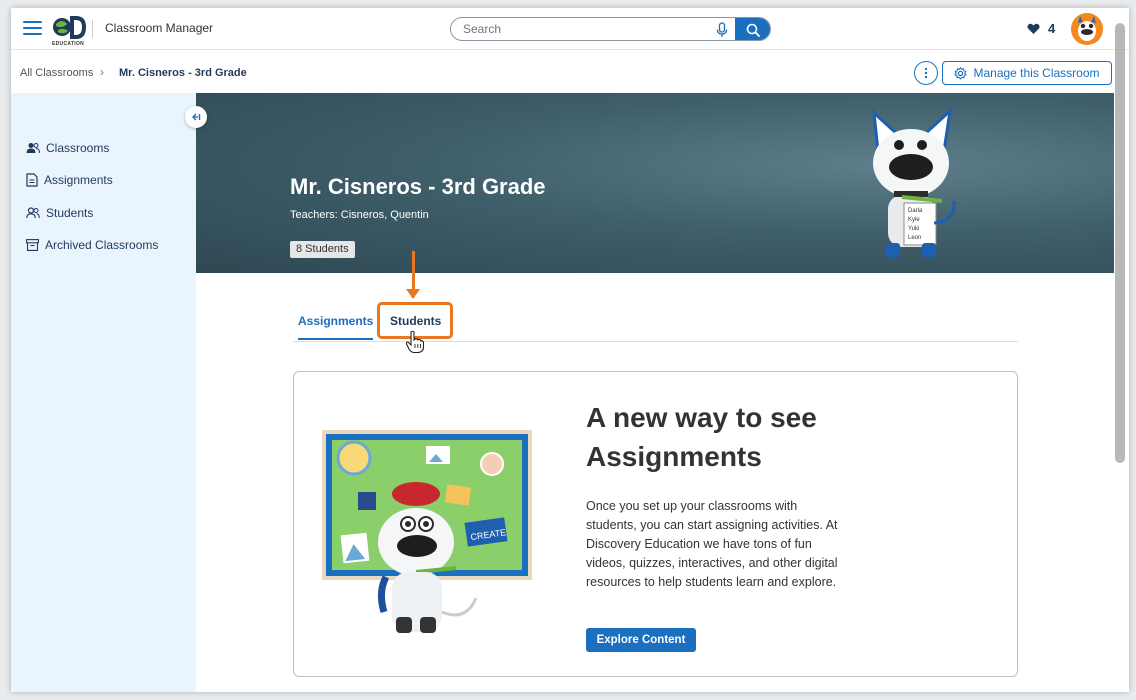 This screenshot has height=700, width=1136. I want to click on more-options-button, so click(926, 73).